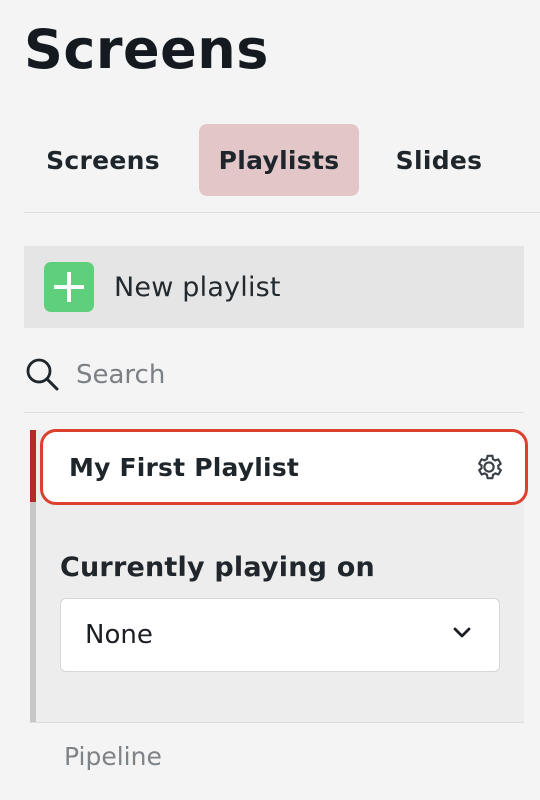 The height and width of the screenshot is (800, 540). What do you see at coordinates (439, 160) in the screenshot?
I see `tab-slides: Slides` at bounding box center [439, 160].